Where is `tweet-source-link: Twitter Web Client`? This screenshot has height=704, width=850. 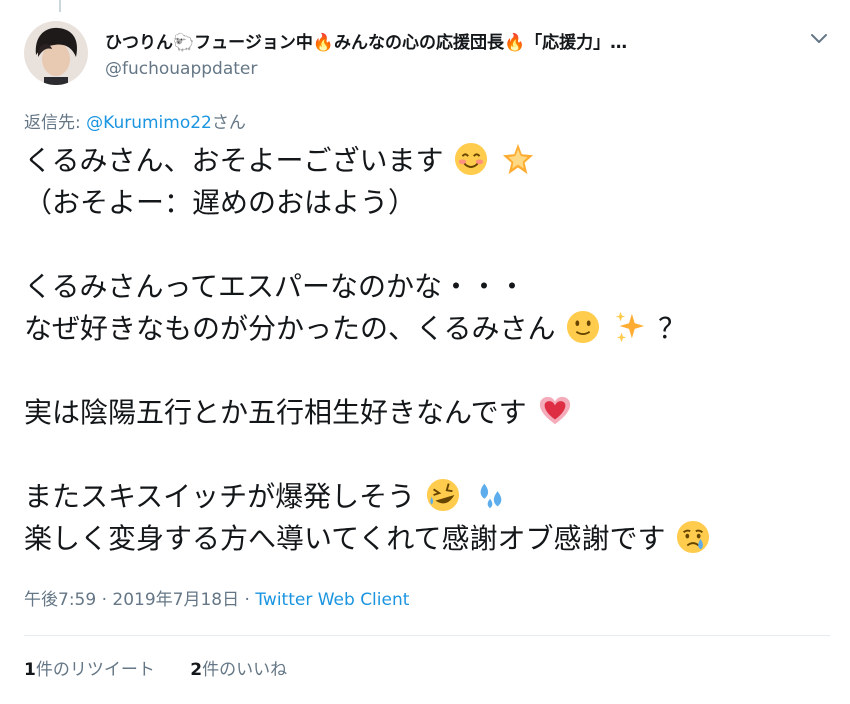 tweet-source-link: Twitter Web Client is located at coordinates (332, 600).